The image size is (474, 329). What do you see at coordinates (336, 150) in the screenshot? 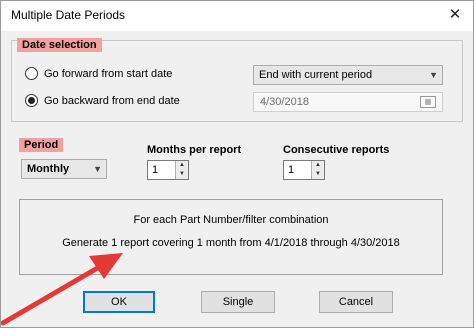
I see `consecutive-reports-label: Consecutive reports` at bounding box center [336, 150].